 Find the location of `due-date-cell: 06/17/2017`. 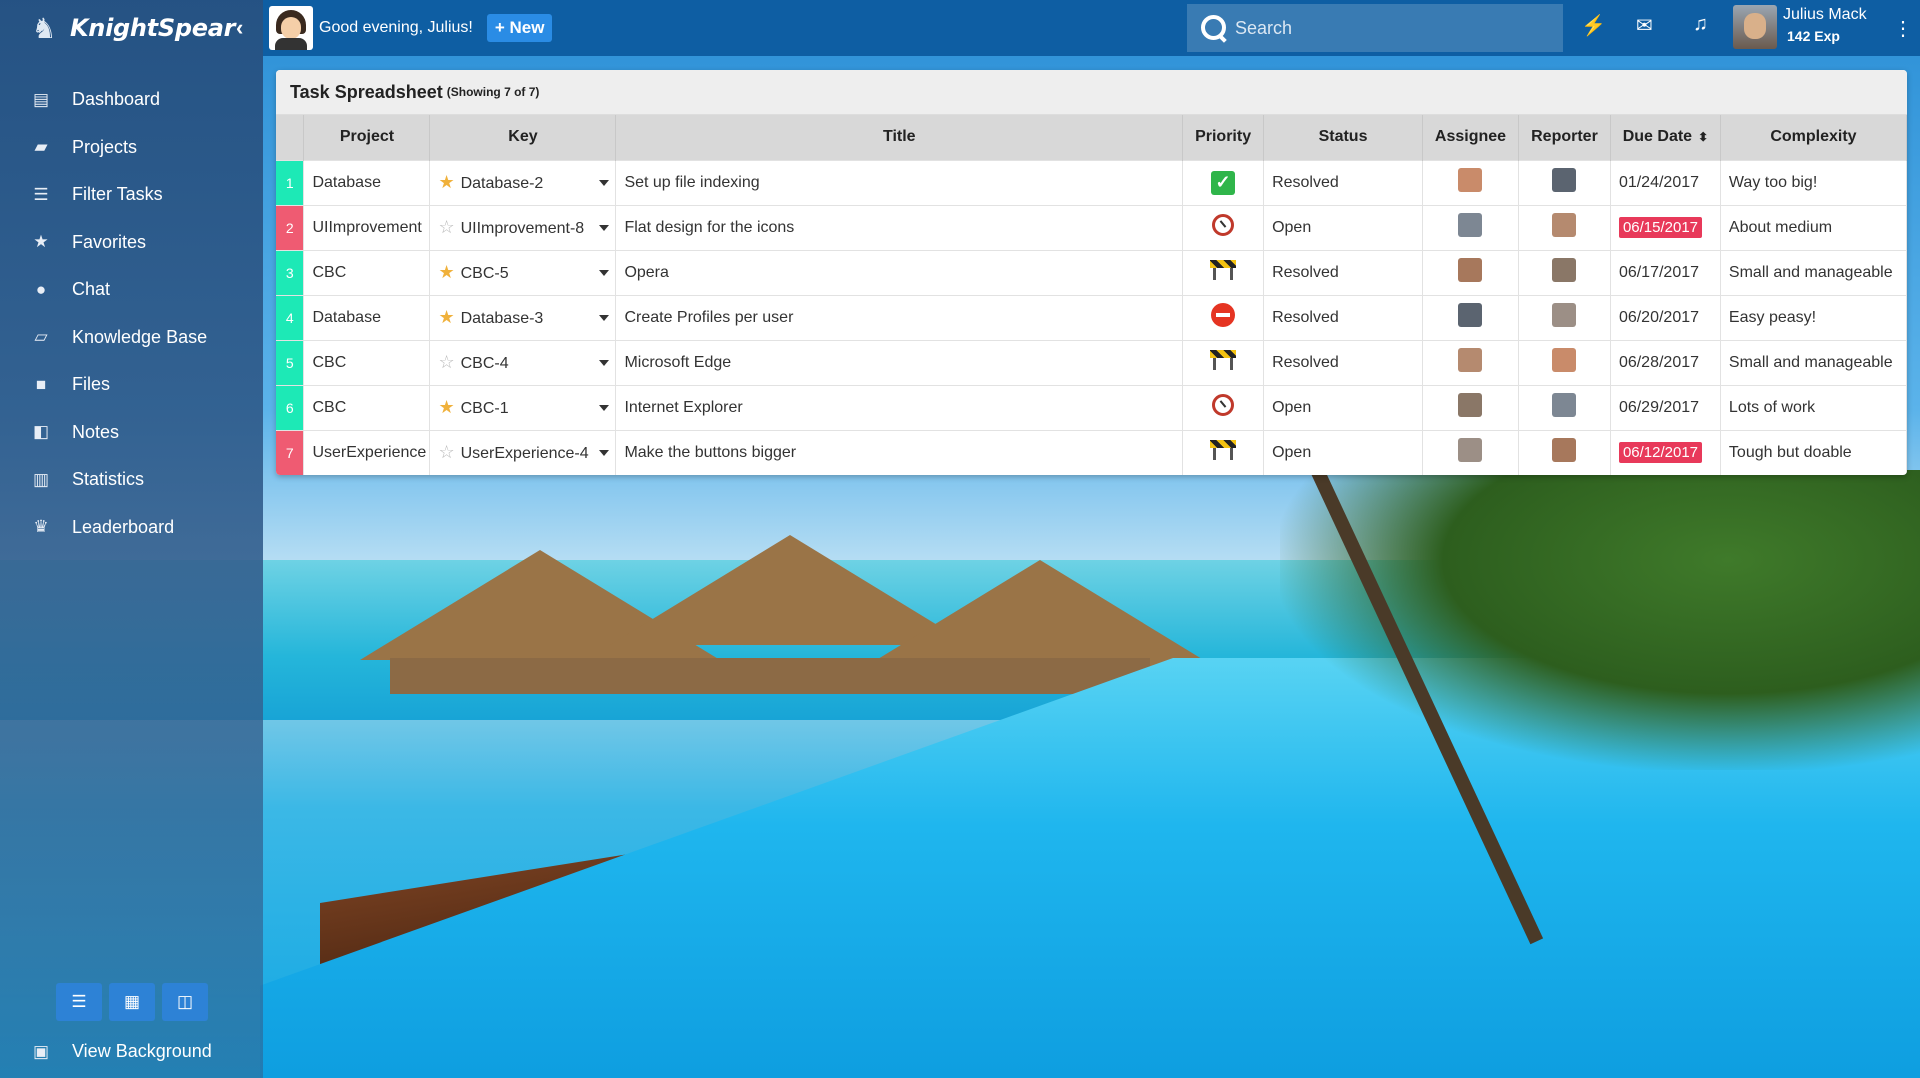

due-date-cell: 06/17/2017 is located at coordinates (1665, 272).